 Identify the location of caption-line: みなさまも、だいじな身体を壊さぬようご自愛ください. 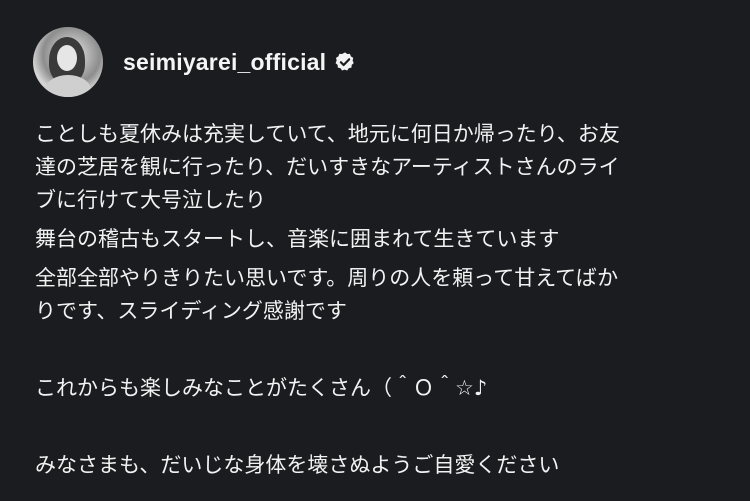
(297, 465).